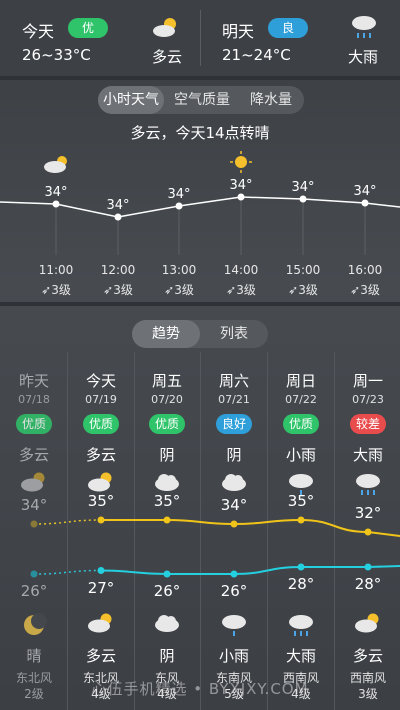  What do you see at coordinates (200, 689) in the screenshot?
I see `watermark: 心伍手机精选 • BYXJXY.COM` at bounding box center [200, 689].